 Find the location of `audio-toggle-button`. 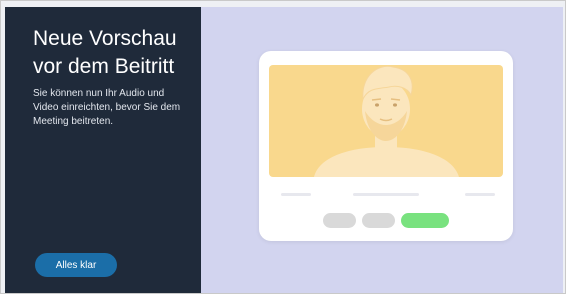

audio-toggle-button is located at coordinates (339, 220).